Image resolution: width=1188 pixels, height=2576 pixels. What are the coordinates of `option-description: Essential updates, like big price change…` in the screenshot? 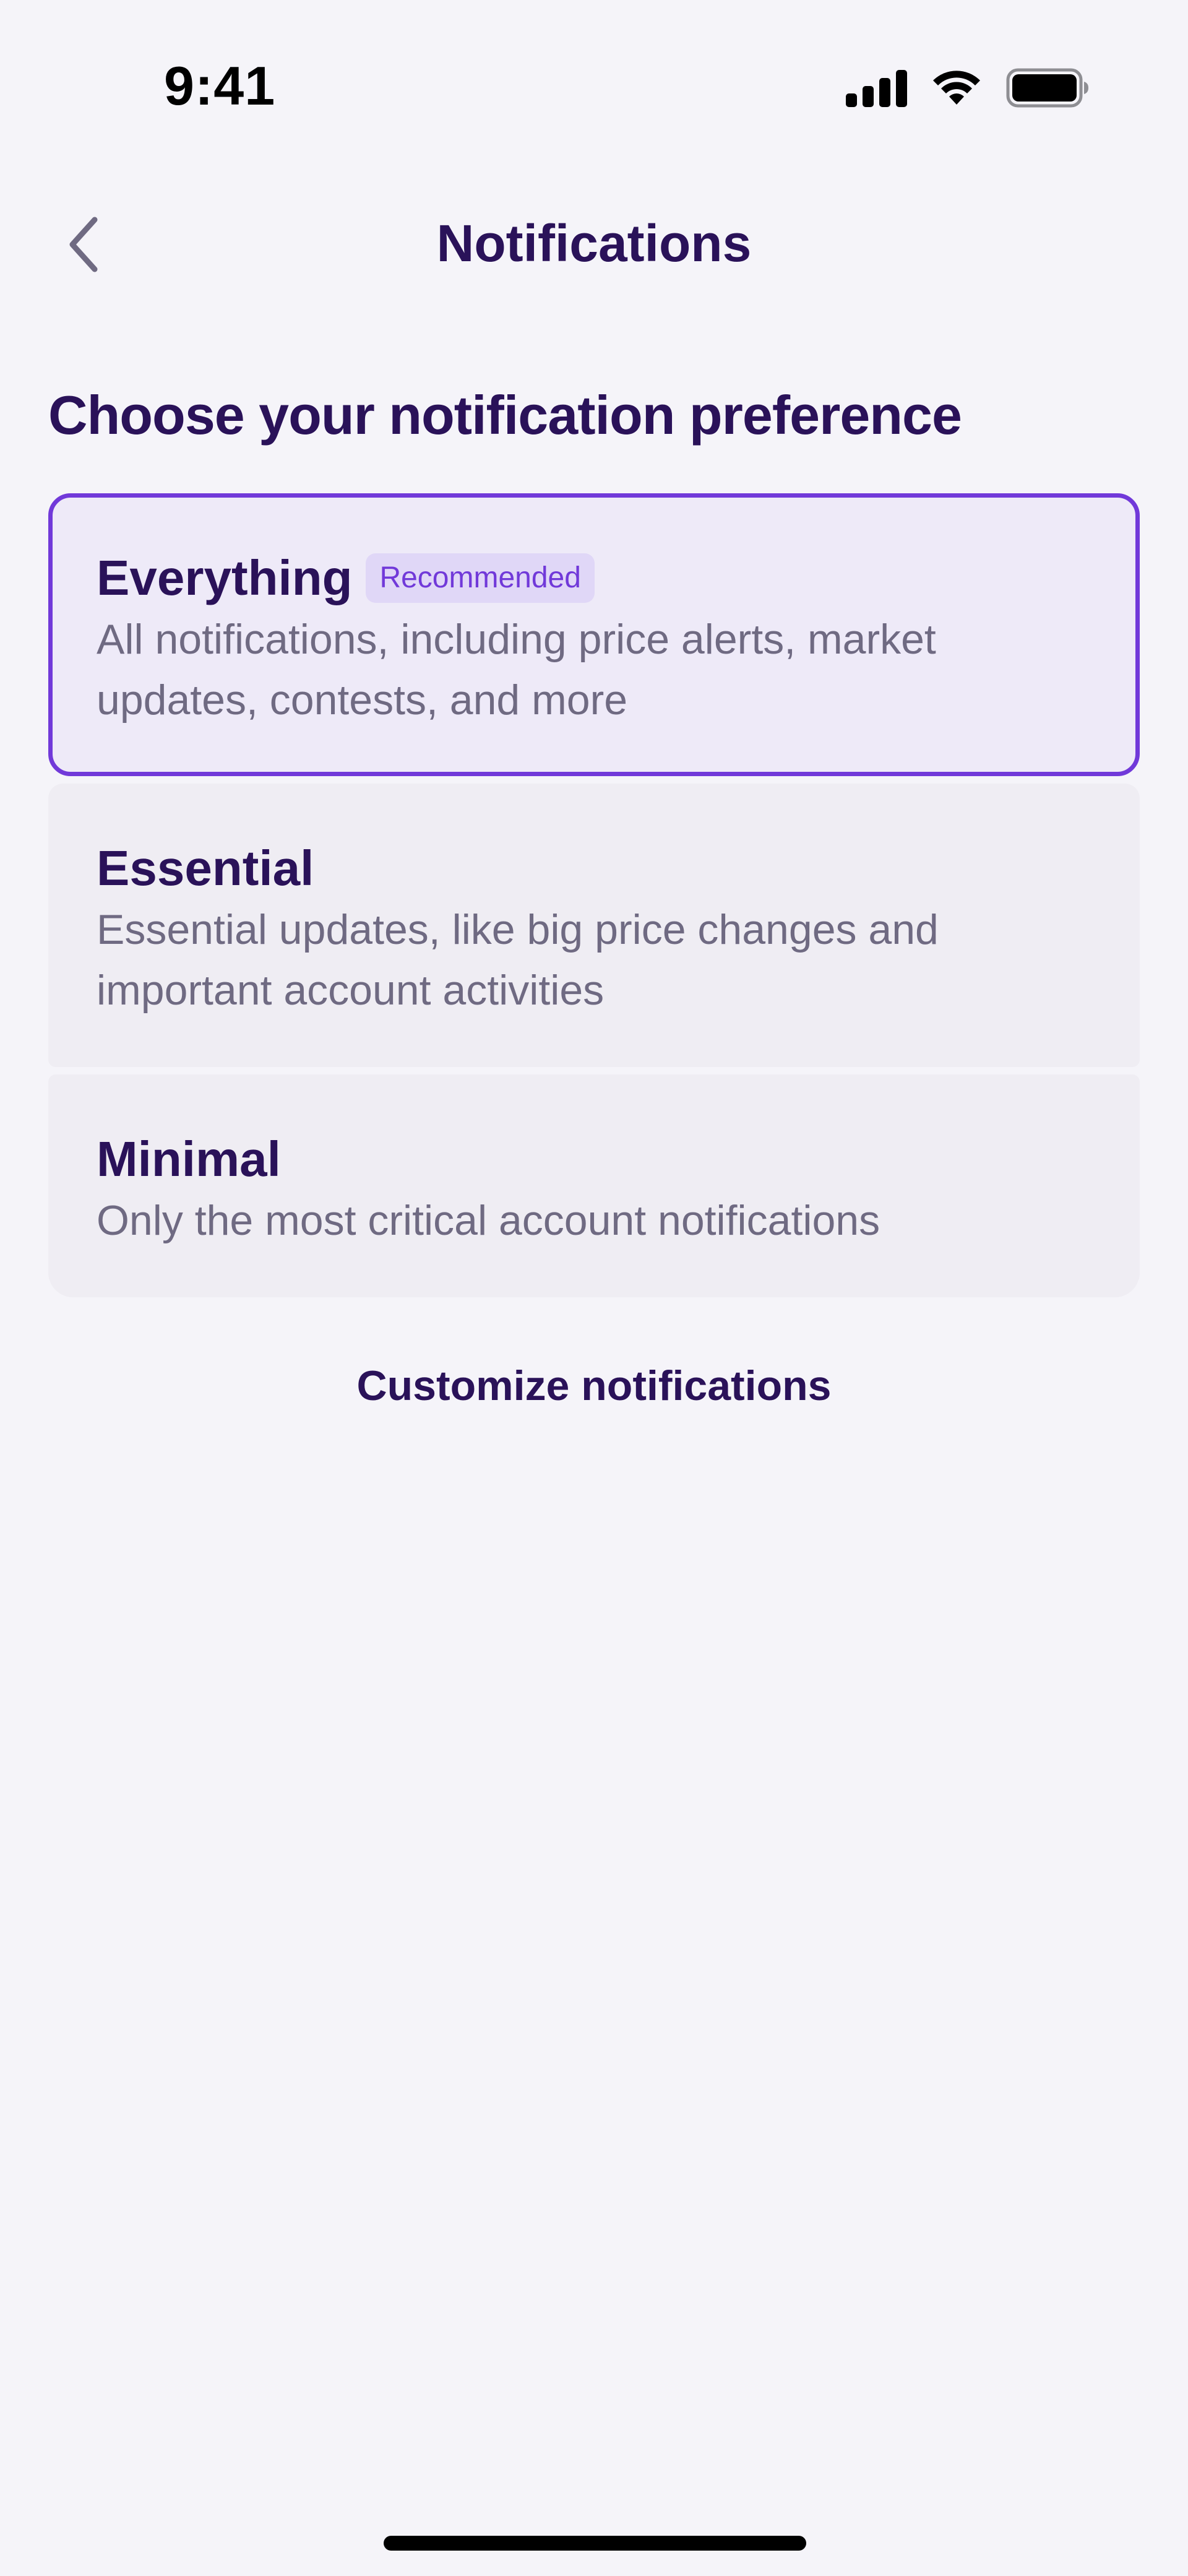 It's located at (518, 960).